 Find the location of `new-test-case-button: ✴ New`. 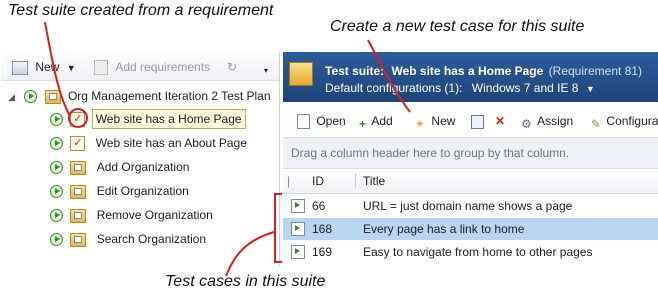

new-test-case-button: ✴ New is located at coordinates (435, 121).